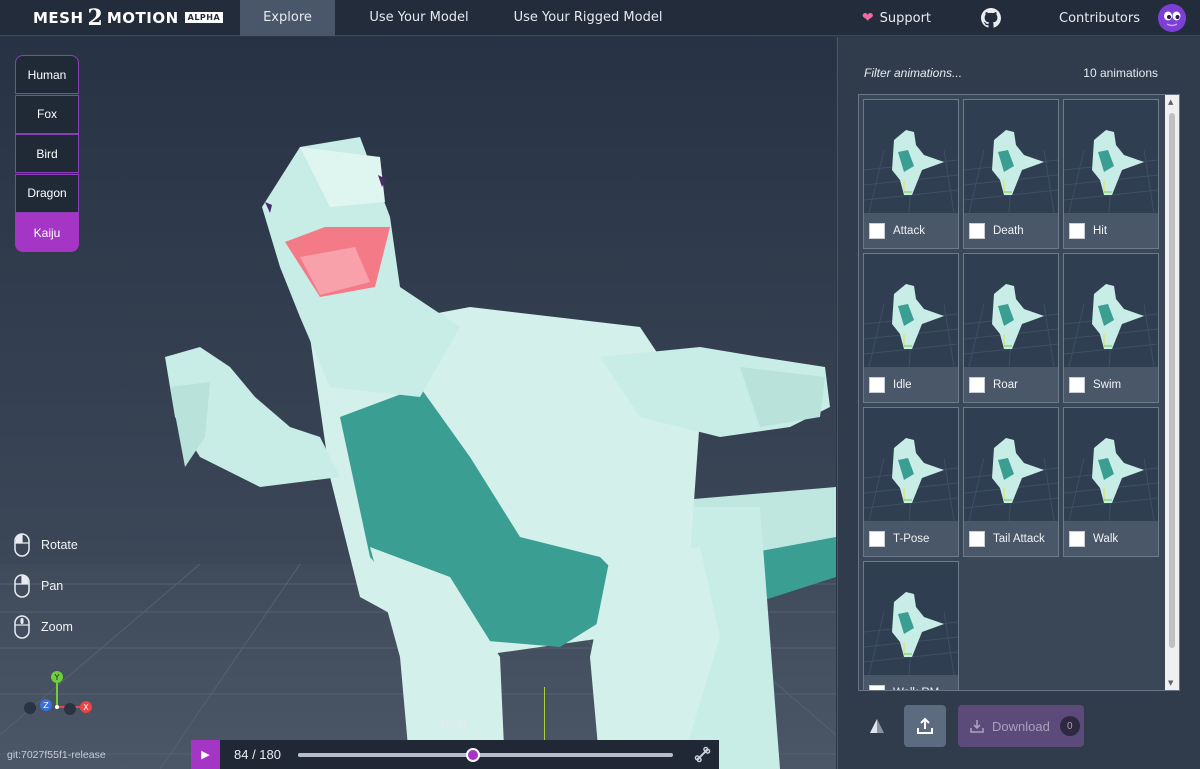 Image resolution: width=1200 pixels, height=769 pixels. I want to click on contributors-link: Contributors, so click(1099, 18).